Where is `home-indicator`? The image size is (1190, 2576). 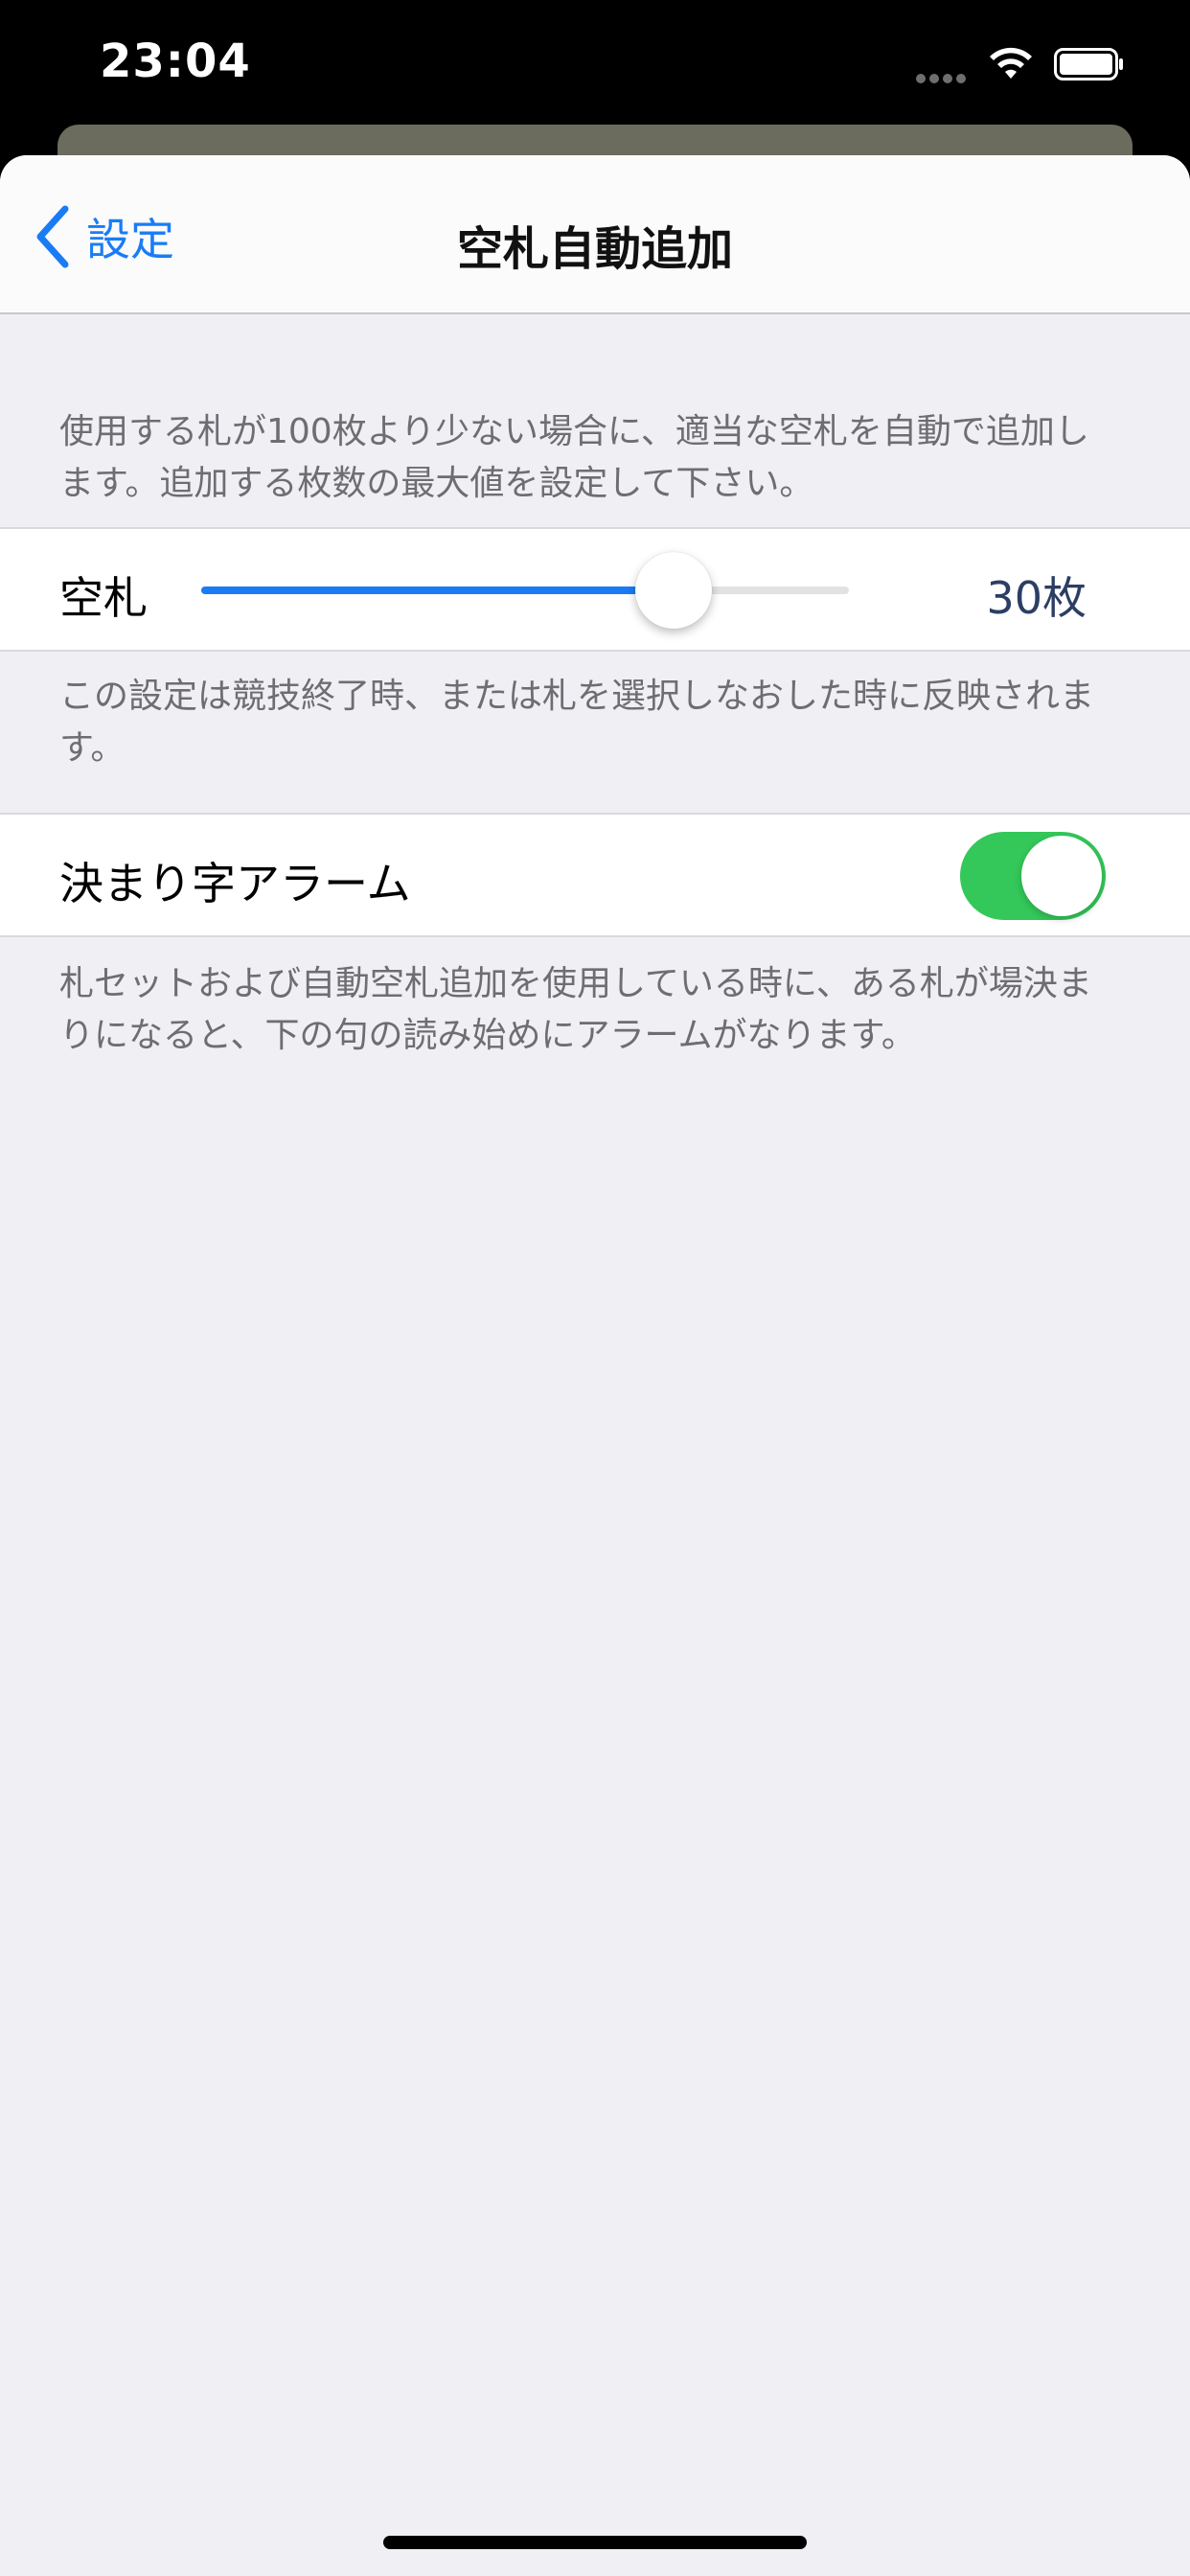 home-indicator is located at coordinates (595, 2542).